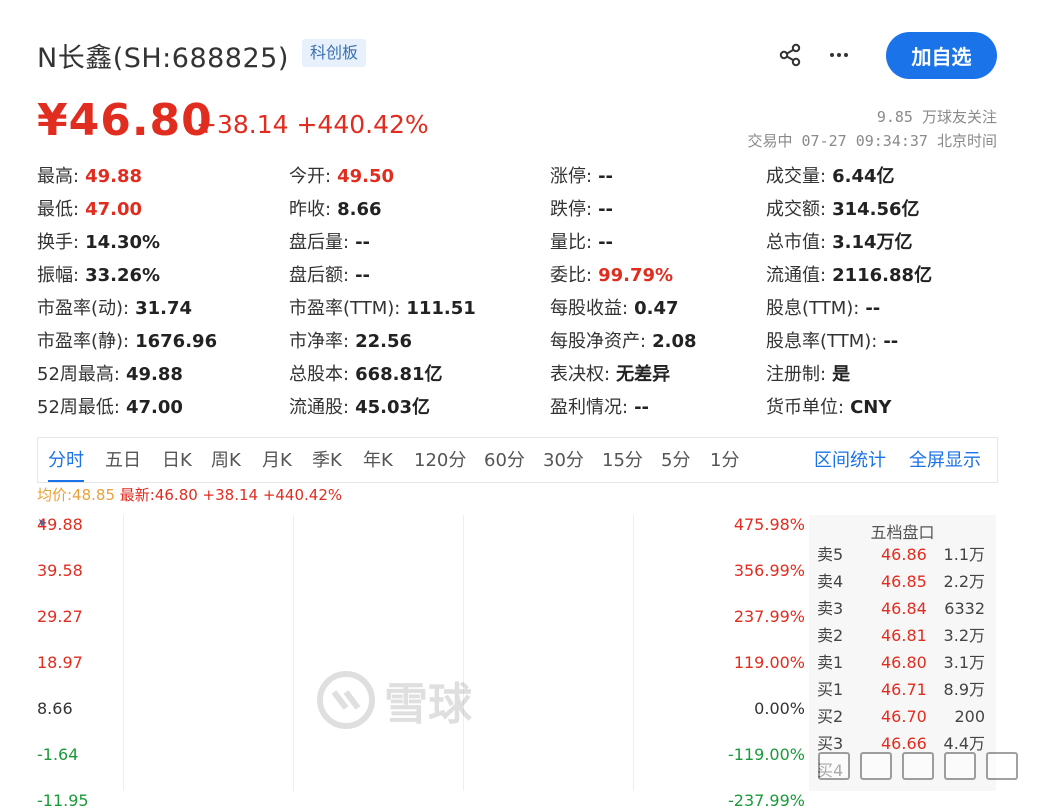  I want to click on stat-value: 668.81亿, so click(399, 374).